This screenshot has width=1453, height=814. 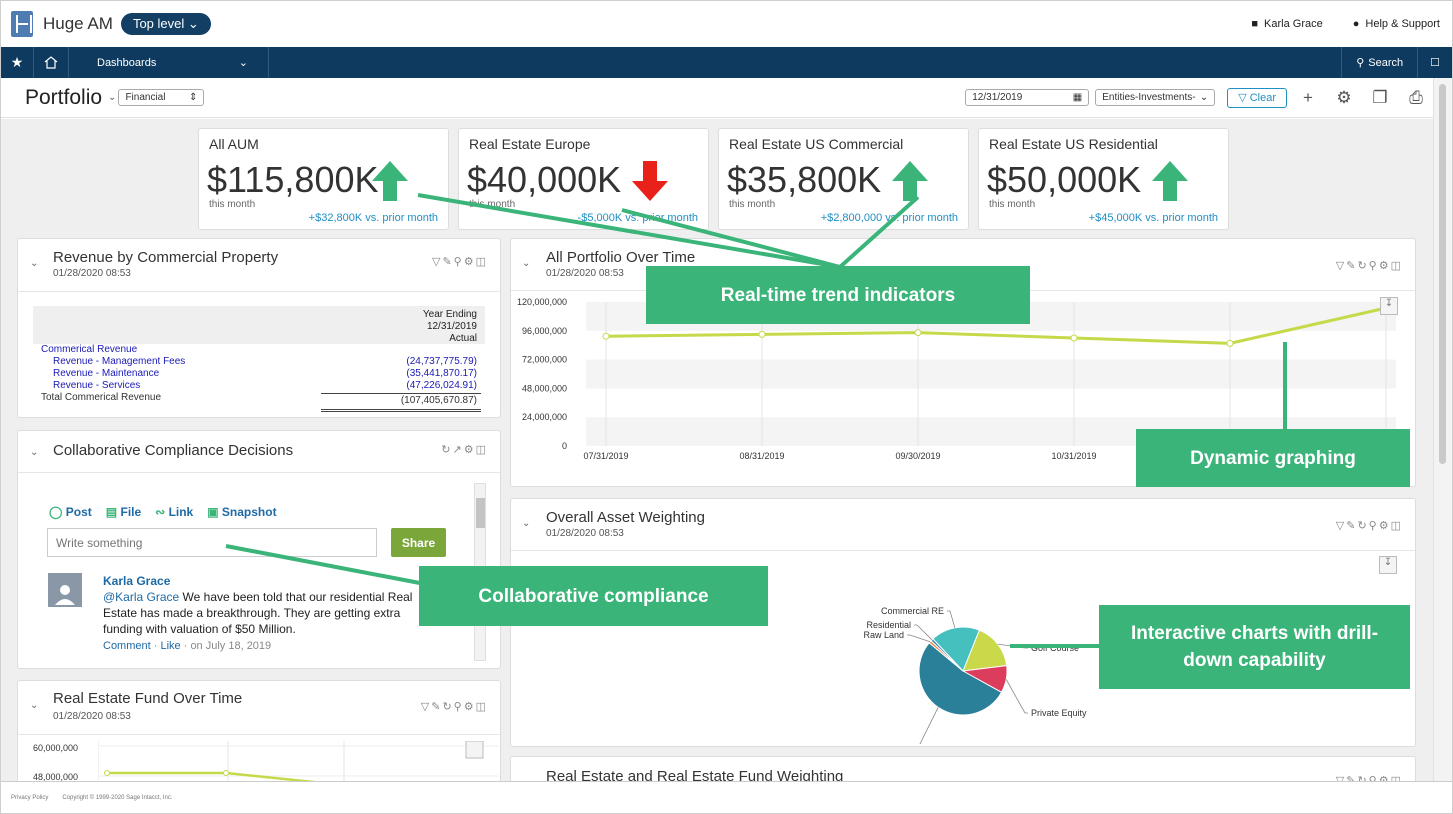 I want to click on date-field: 12/31/2019 ▦, so click(x=1027, y=97).